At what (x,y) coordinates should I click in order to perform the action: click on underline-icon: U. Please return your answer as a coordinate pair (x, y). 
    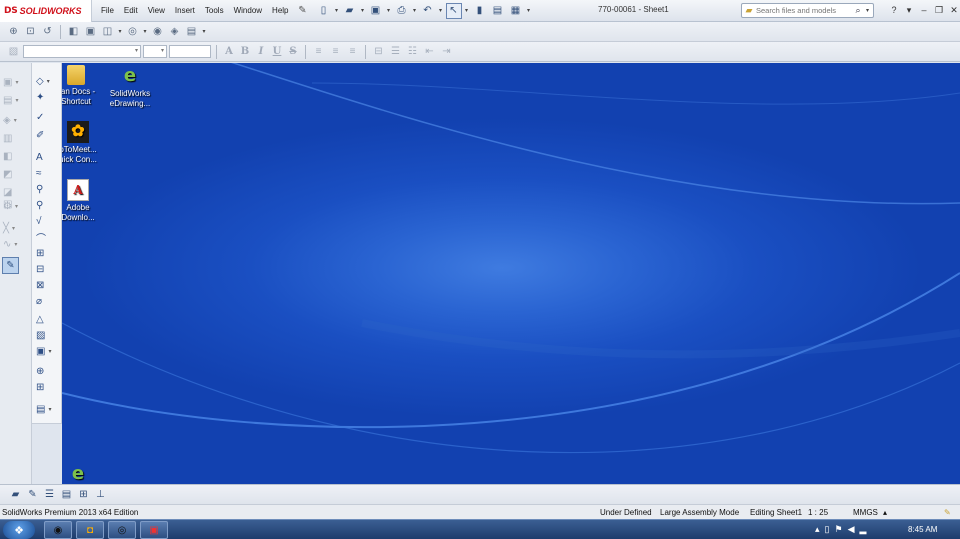
    Looking at the image, I should click on (277, 51).